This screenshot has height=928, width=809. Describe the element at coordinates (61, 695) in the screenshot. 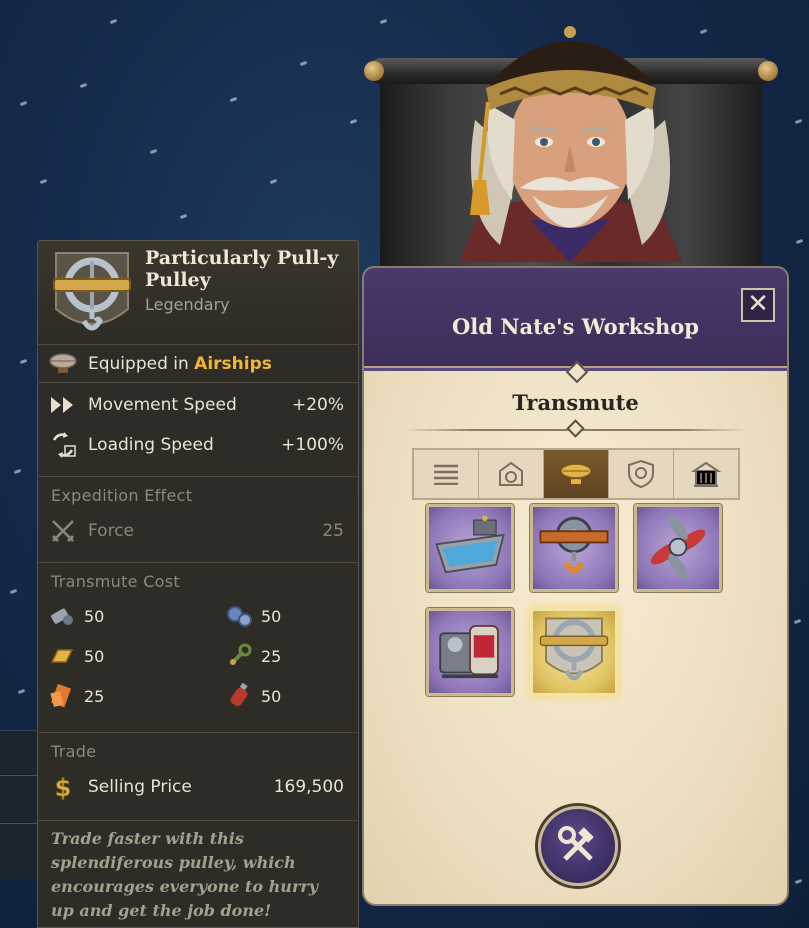

I see `orange-scroll-icon` at that location.